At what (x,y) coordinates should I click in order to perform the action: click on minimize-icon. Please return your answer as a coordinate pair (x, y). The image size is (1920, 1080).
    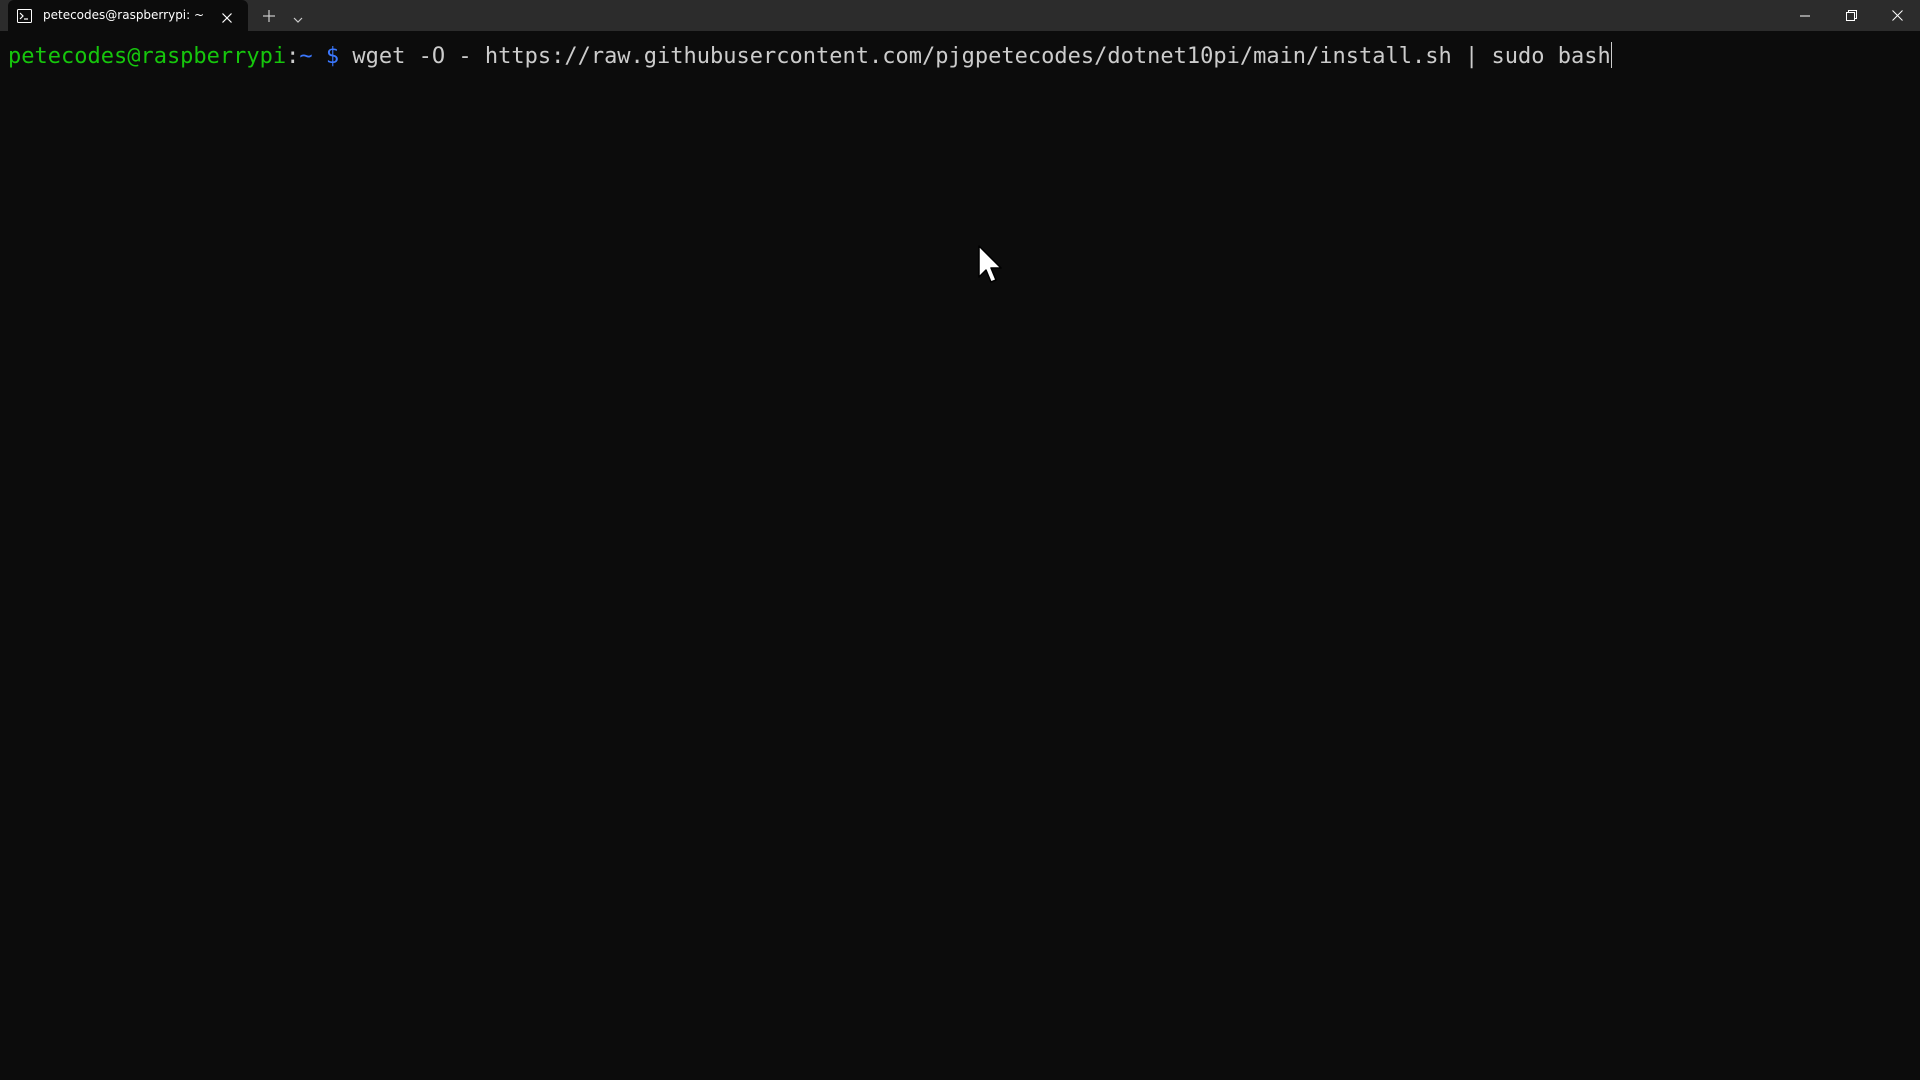
    Looking at the image, I should click on (1805, 15).